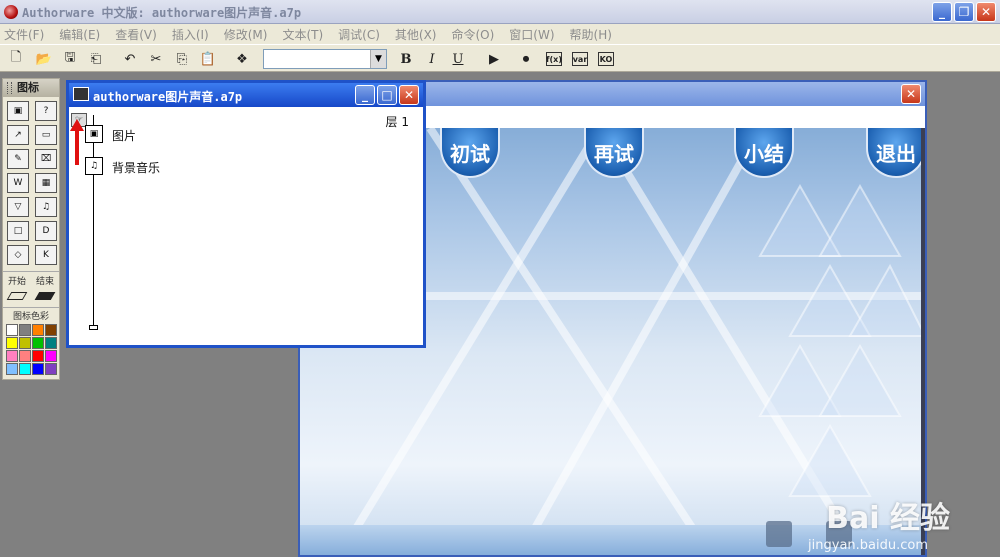  Describe the element at coordinates (359, 34) in the screenshot. I see `menu-debug: 调试(C)` at that location.